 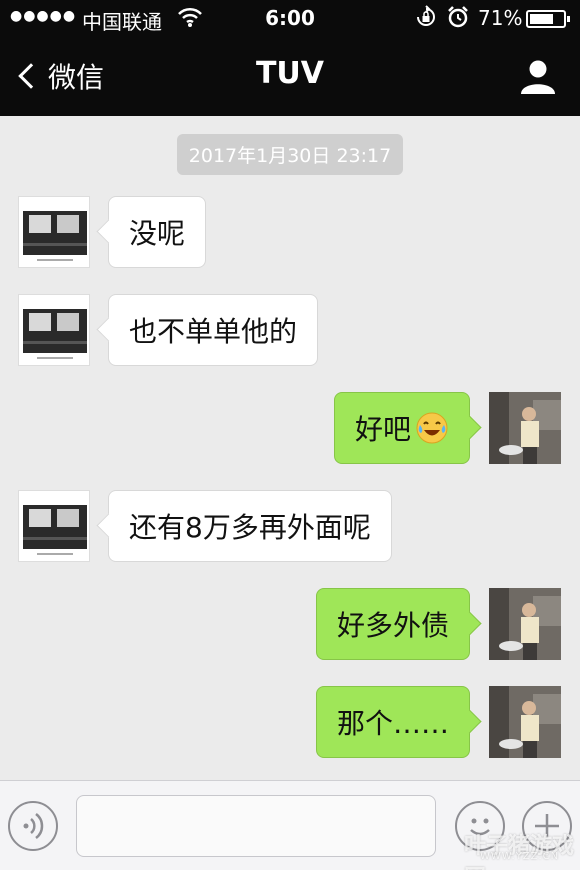 What do you see at coordinates (290, 73) in the screenshot?
I see `chat-title: TUV` at bounding box center [290, 73].